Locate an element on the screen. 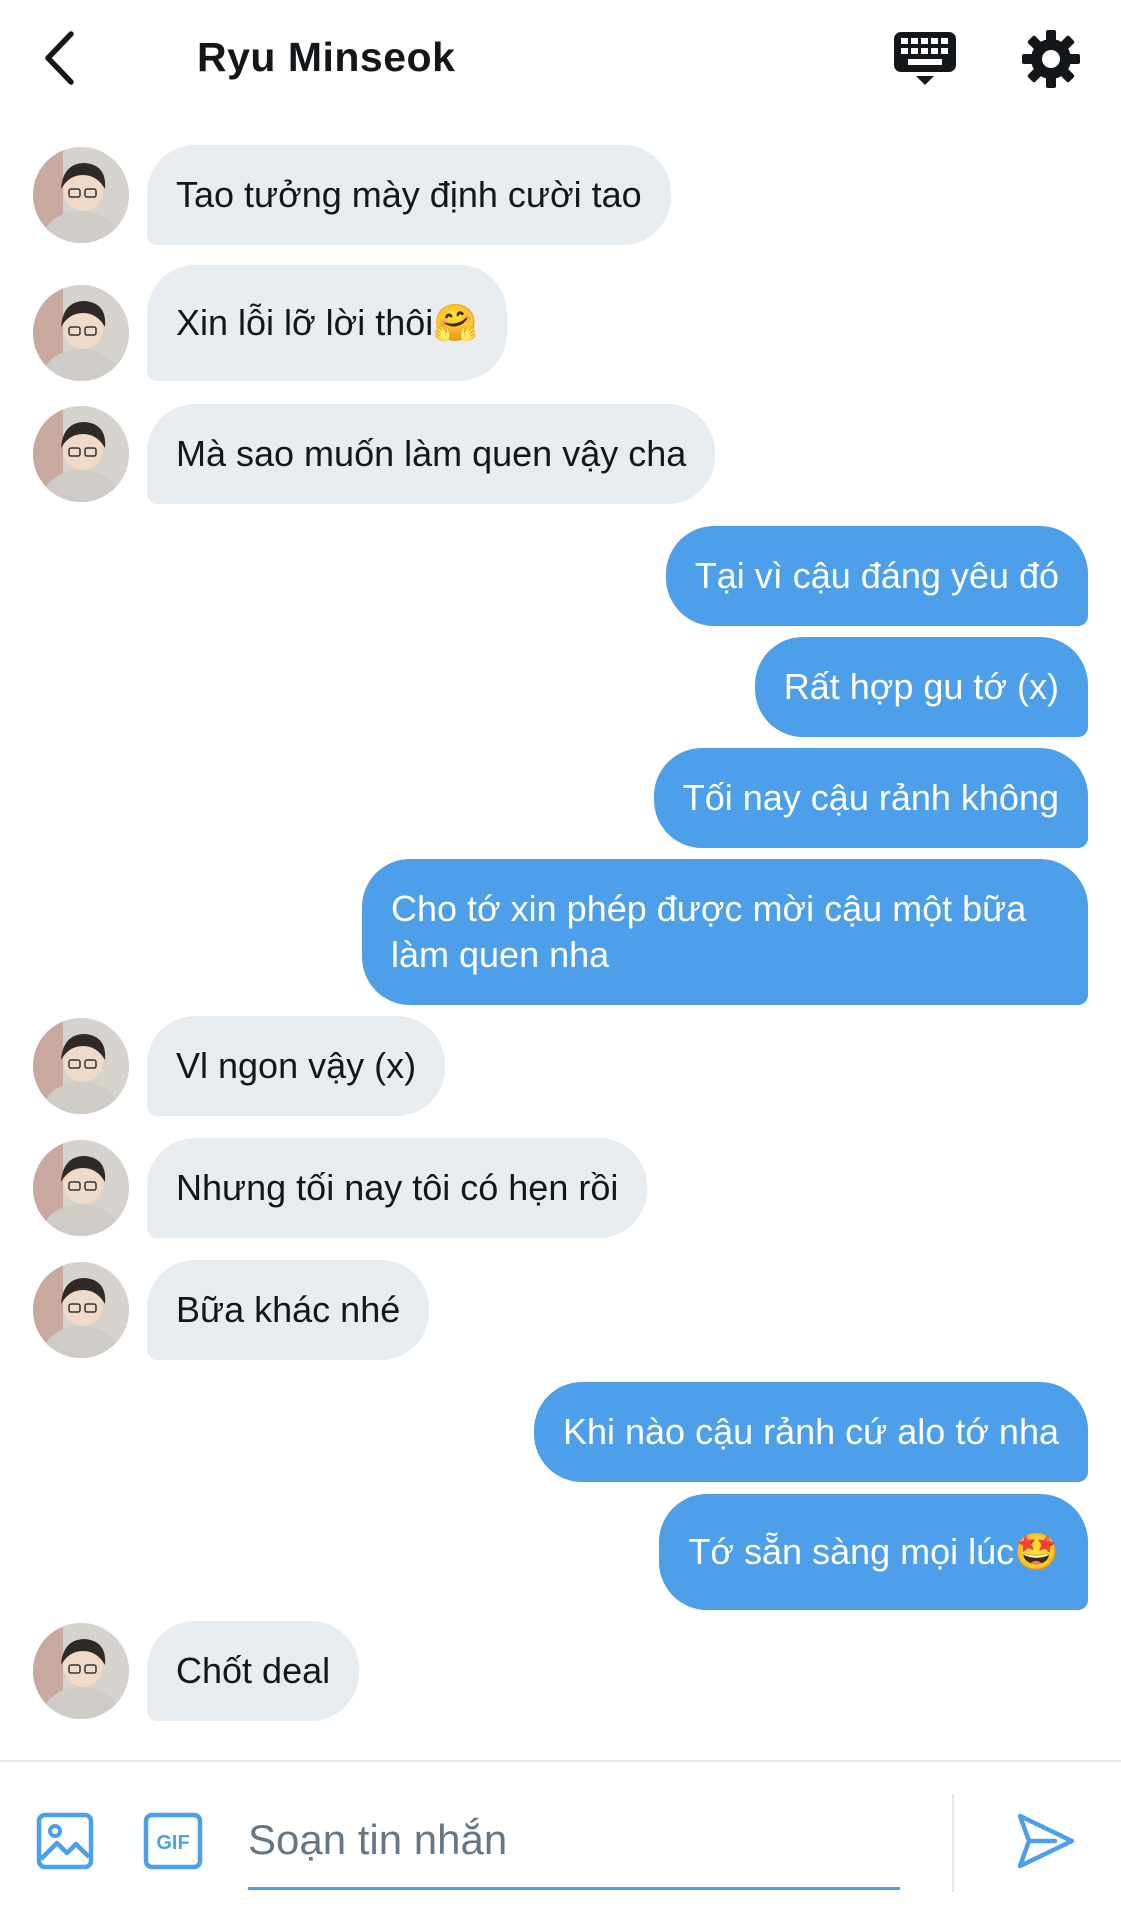  message-text: Mà sao muốn làm quen vậy cha is located at coordinates (431, 453).